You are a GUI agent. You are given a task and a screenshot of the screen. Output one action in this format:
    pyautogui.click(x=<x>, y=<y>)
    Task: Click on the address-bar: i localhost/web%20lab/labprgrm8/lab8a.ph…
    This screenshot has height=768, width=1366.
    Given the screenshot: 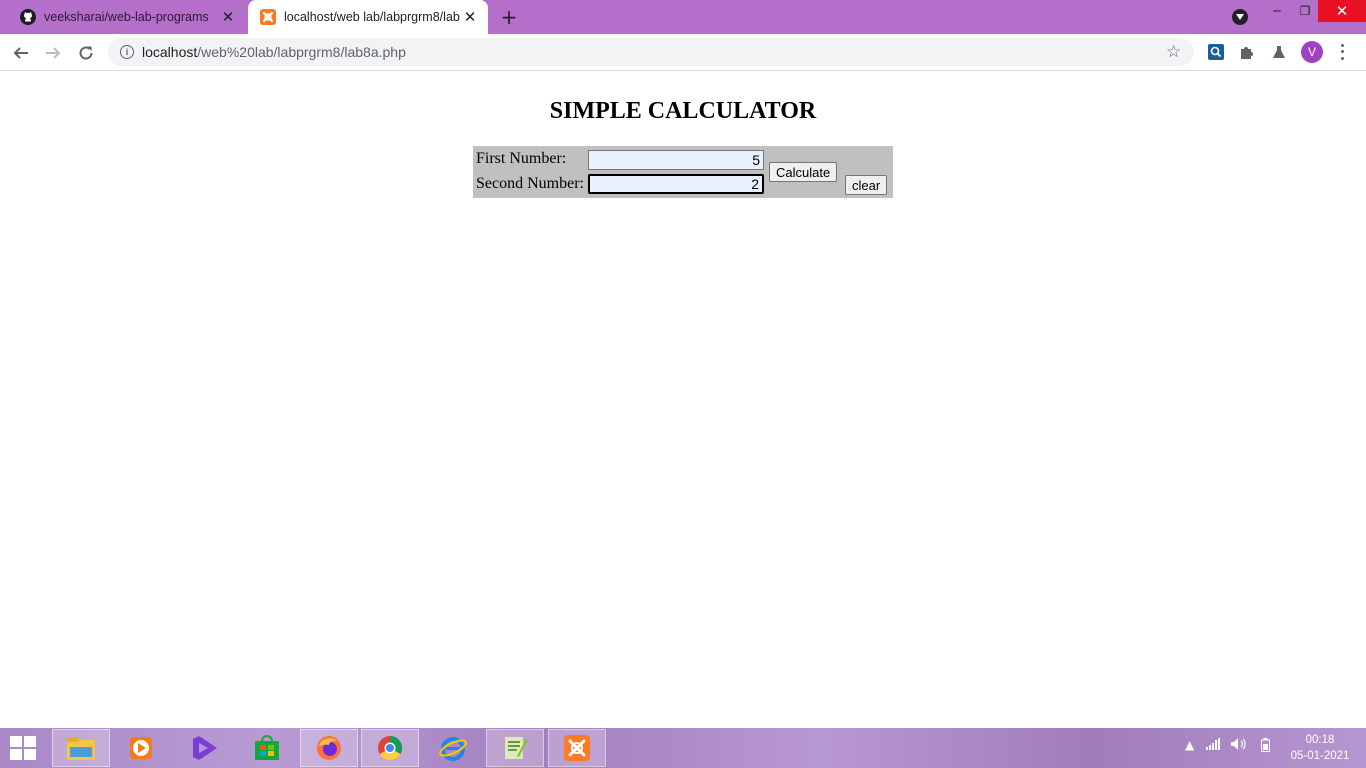 What is the action you would take?
    pyautogui.click(x=651, y=52)
    